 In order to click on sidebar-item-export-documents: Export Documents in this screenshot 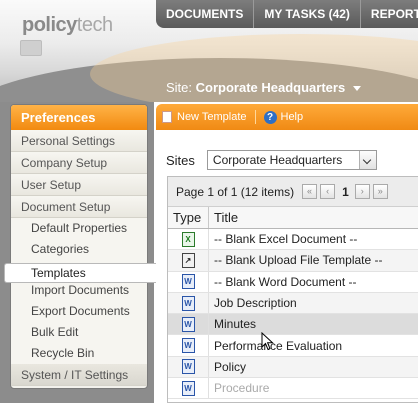, I will do `click(79, 311)`.